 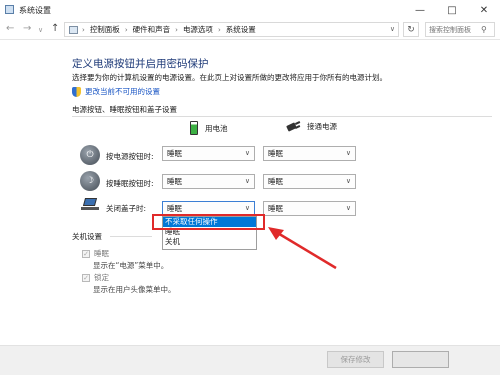 What do you see at coordinates (76, 91) in the screenshot?
I see `shield-icon` at bounding box center [76, 91].